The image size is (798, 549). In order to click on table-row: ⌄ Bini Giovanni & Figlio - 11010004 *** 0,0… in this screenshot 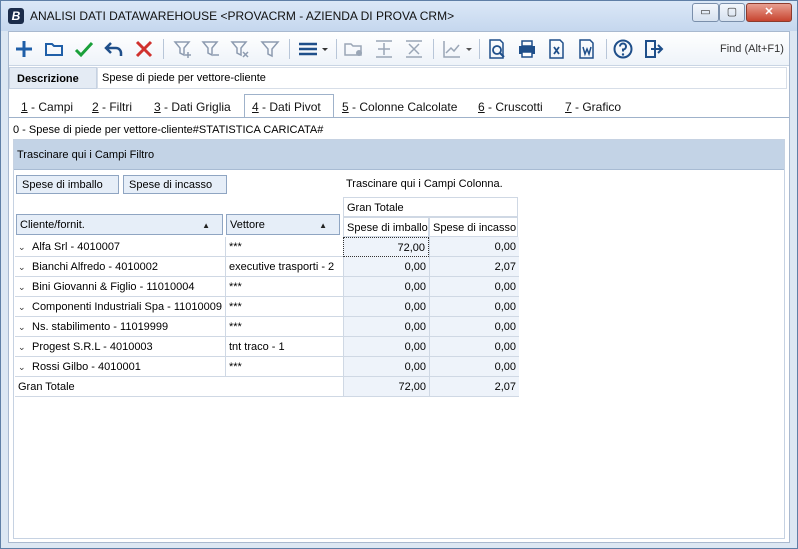, I will do `click(267, 287)`.